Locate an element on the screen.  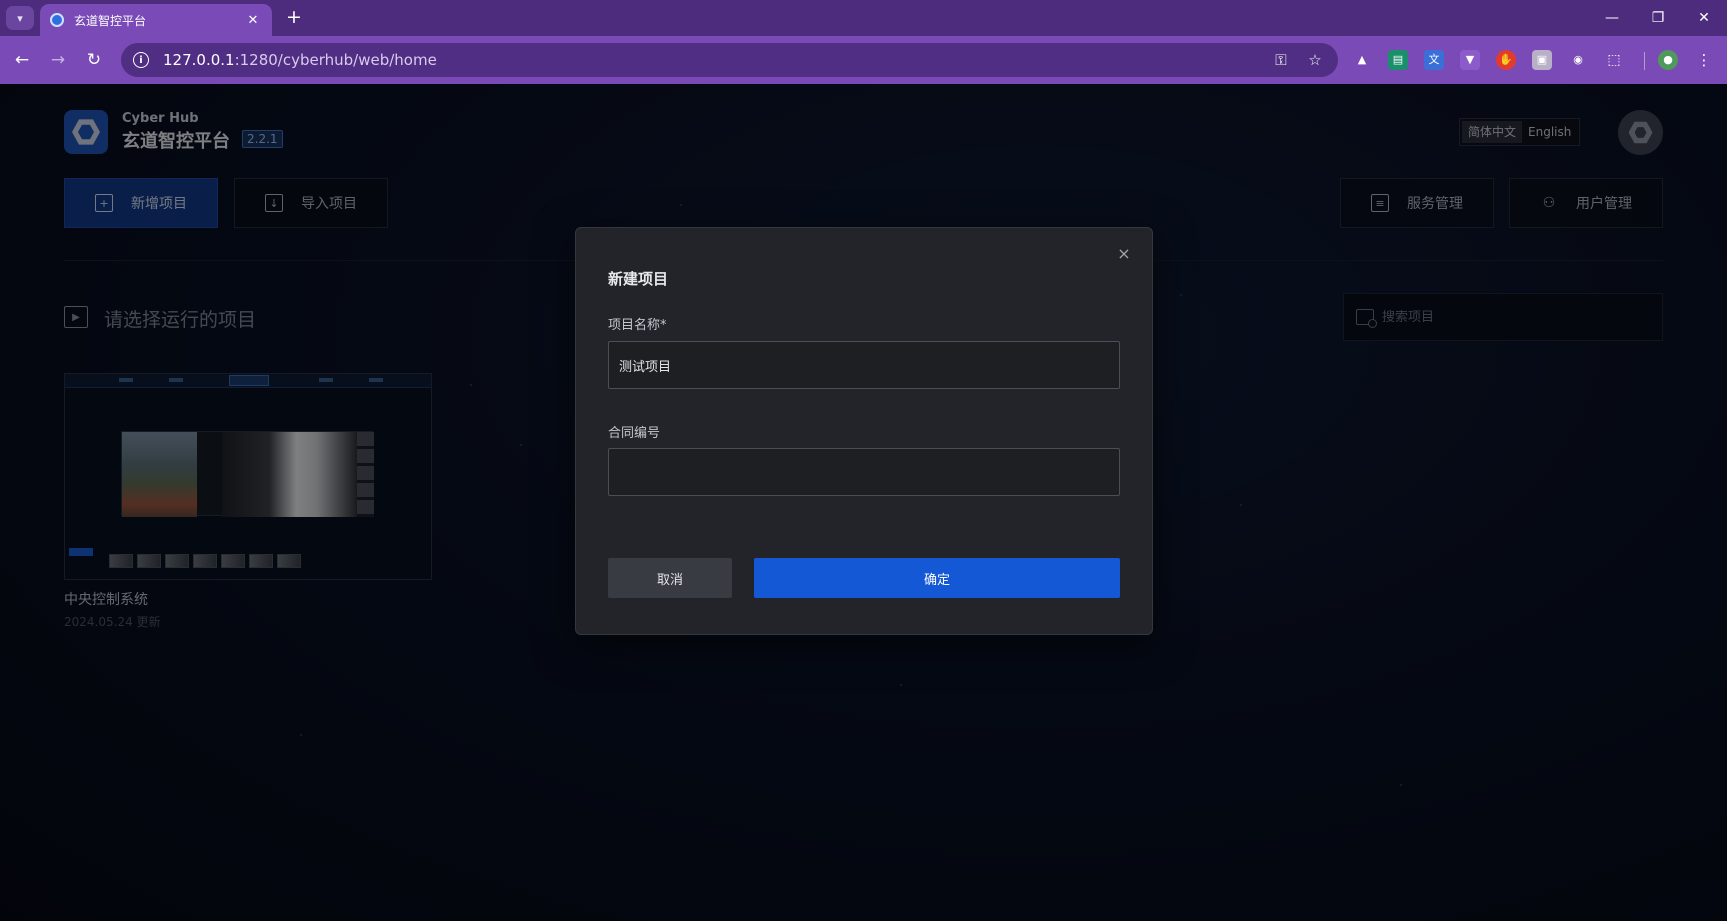
reload-icon: ↻ is located at coordinates (94, 60).